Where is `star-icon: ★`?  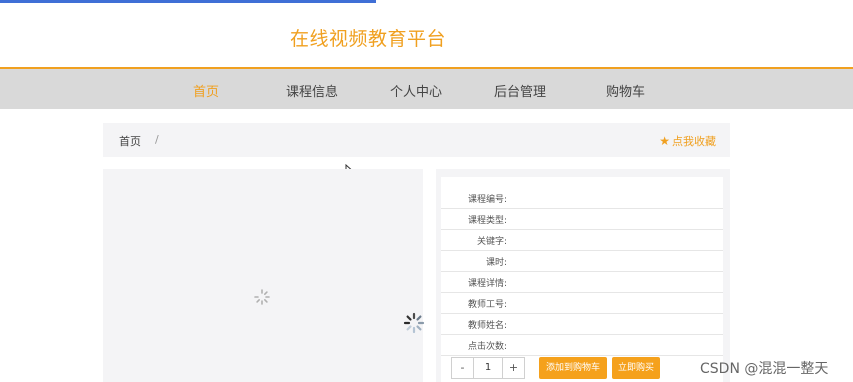
star-icon: ★ is located at coordinates (664, 141).